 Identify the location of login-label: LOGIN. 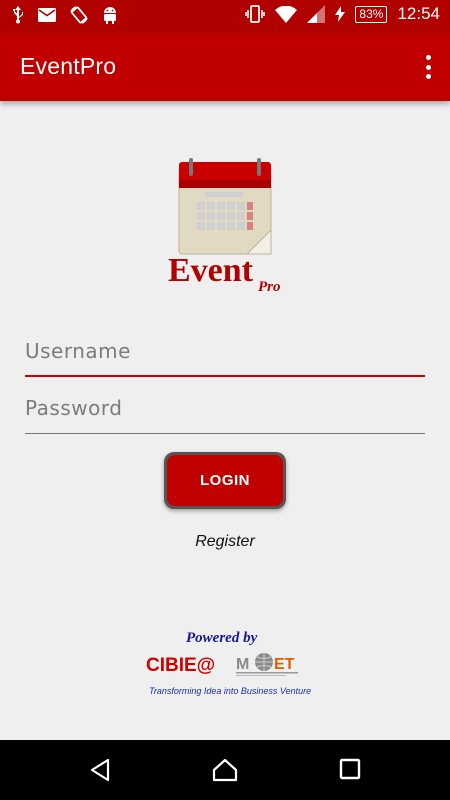
(225, 480).